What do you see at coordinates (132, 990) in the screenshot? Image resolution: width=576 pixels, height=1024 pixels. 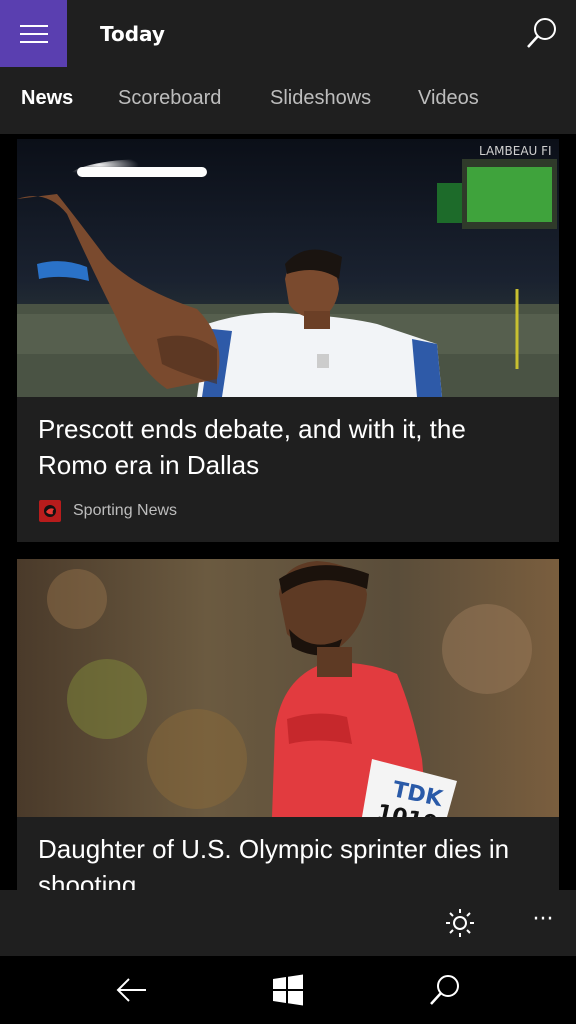 I see `back-arrow-icon` at bounding box center [132, 990].